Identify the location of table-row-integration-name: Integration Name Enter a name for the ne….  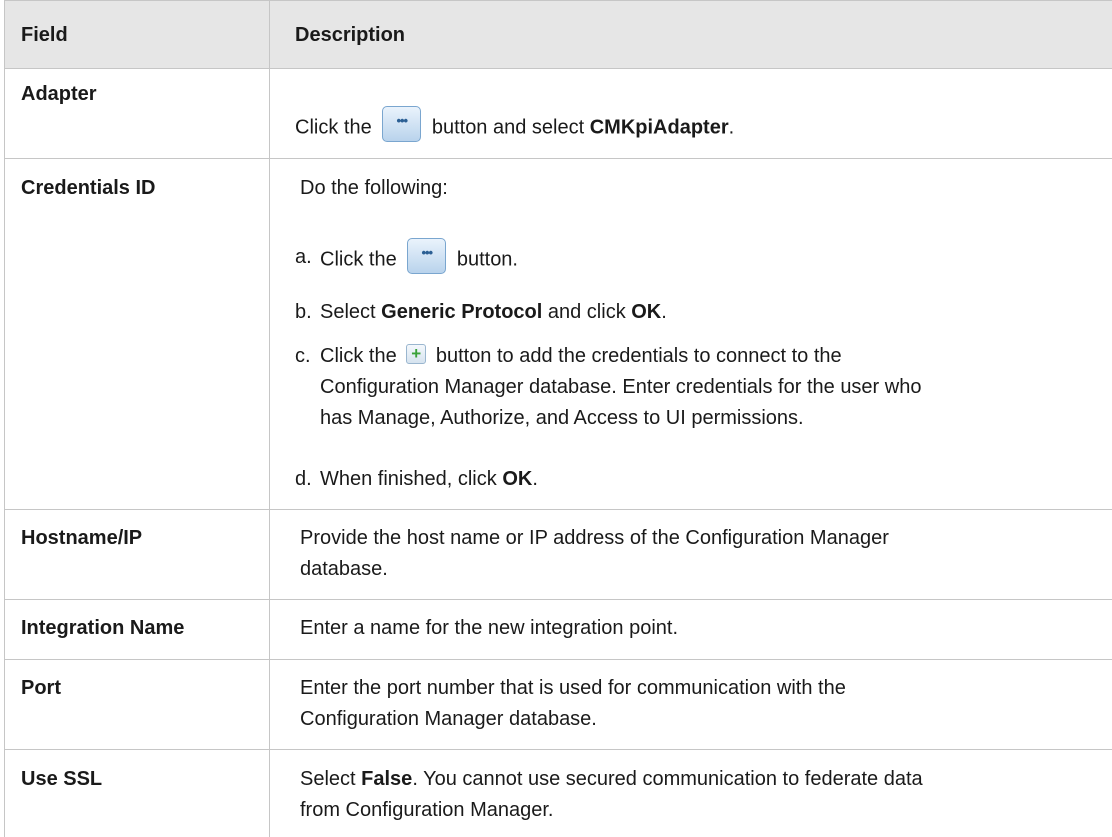
(558, 630).